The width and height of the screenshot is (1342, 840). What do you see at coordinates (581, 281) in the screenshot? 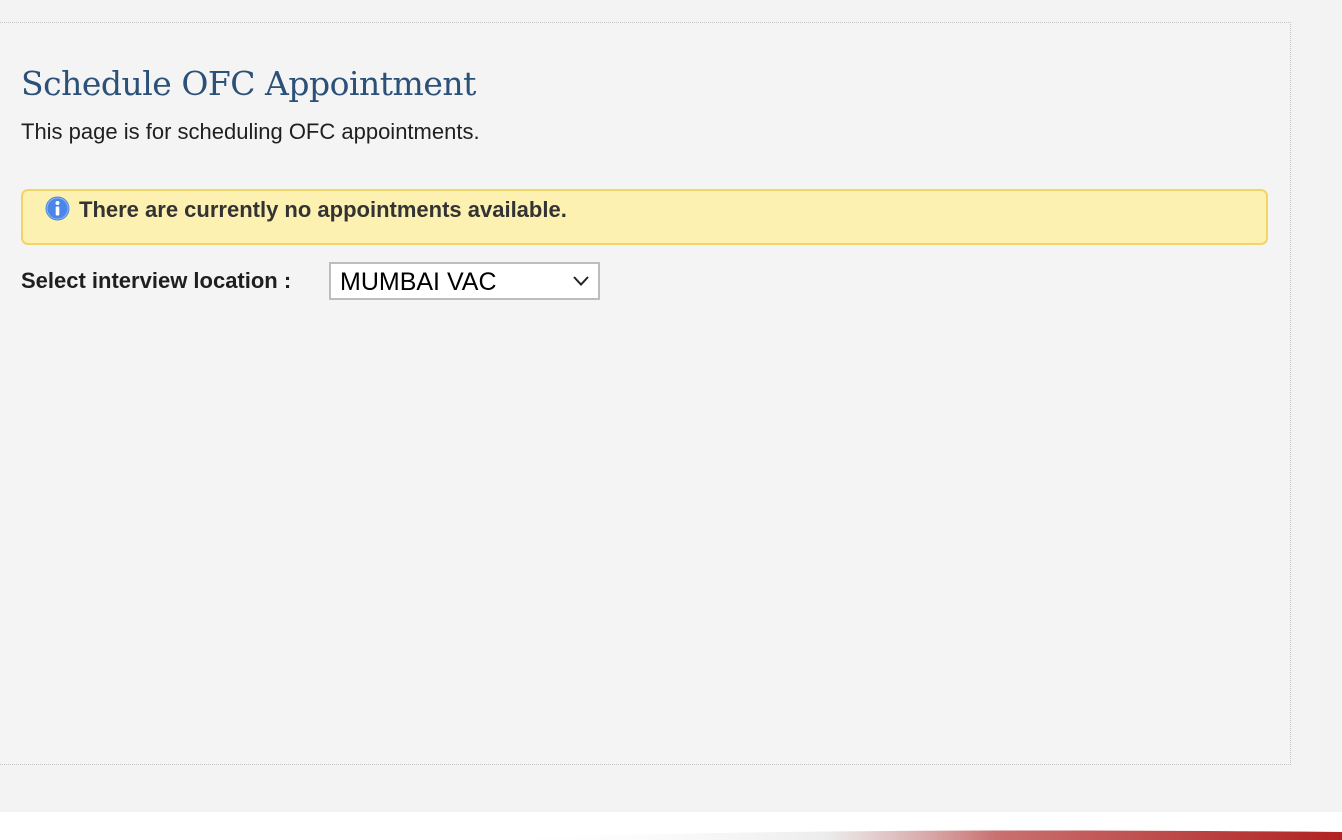
I see `chevron-down-icon` at bounding box center [581, 281].